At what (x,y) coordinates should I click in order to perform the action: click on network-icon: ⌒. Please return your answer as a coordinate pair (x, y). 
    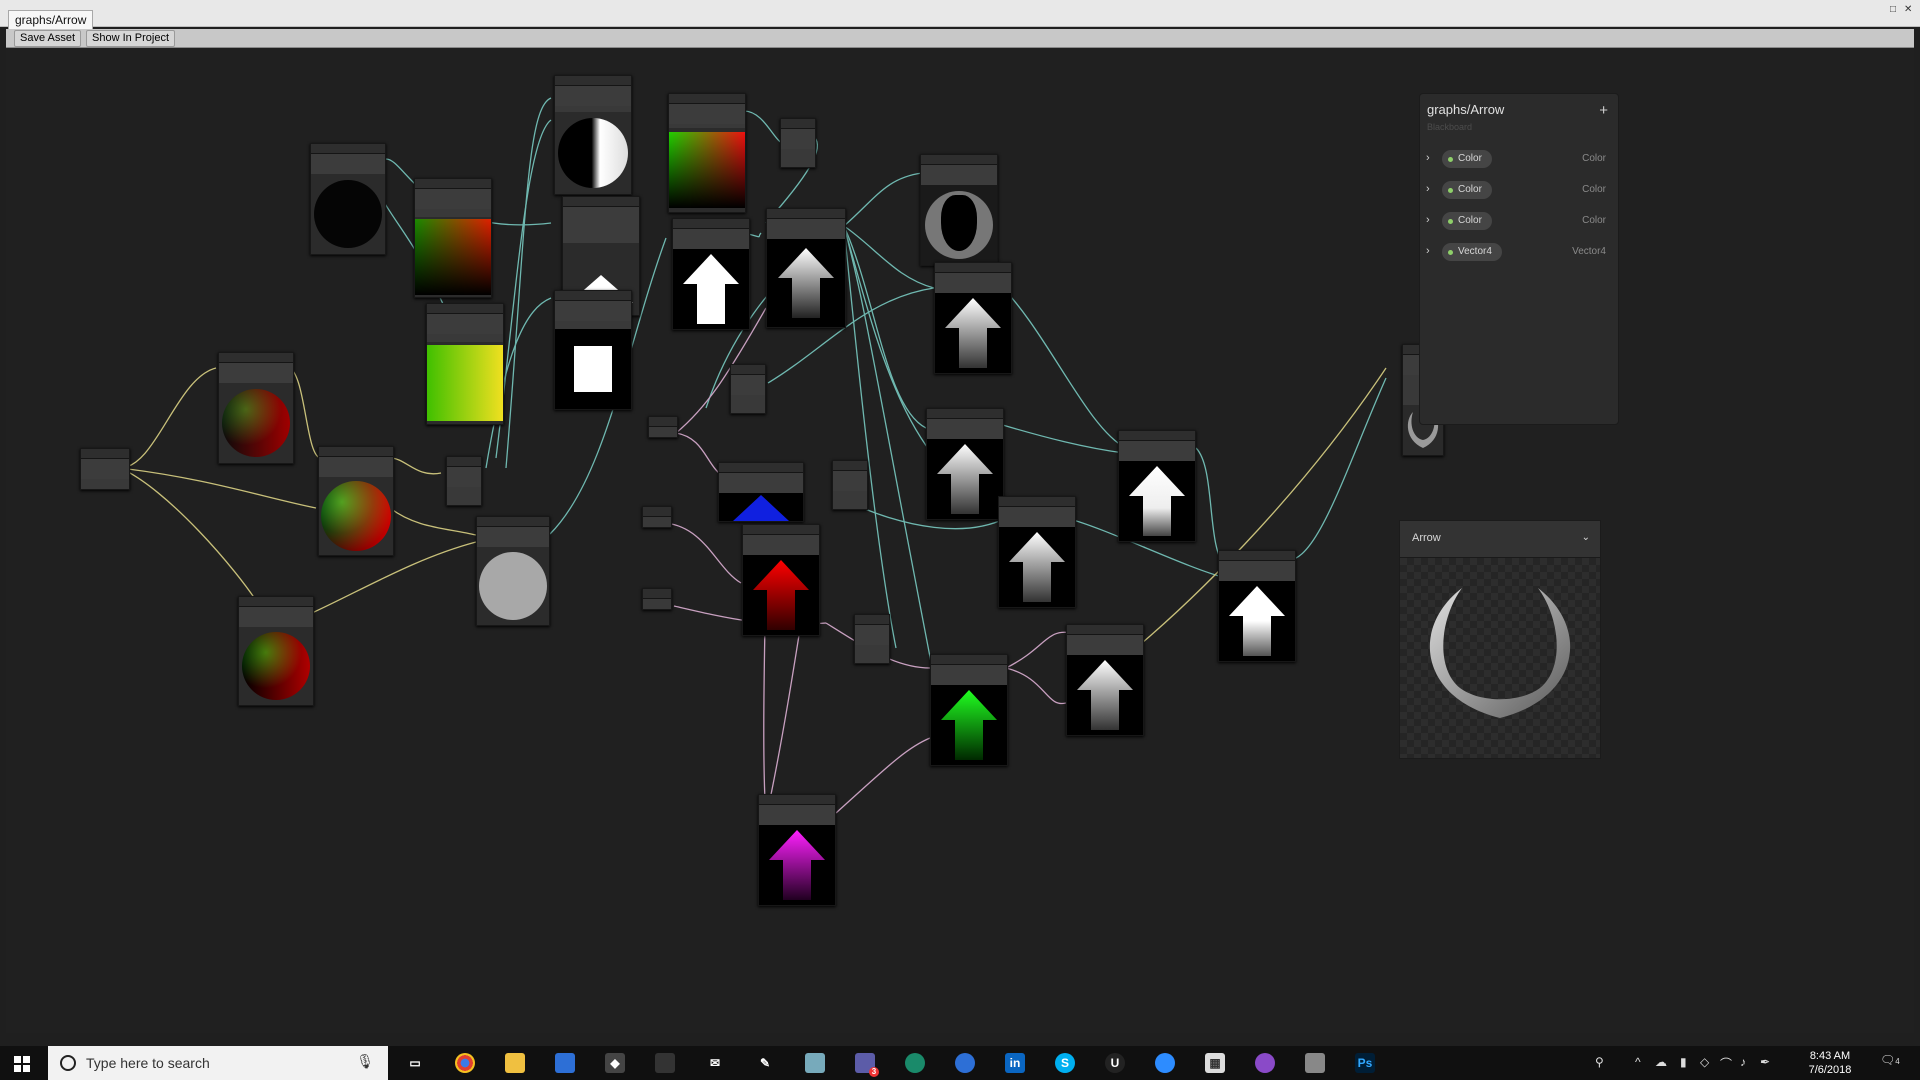
    Looking at the image, I should click on (1726, 1063).